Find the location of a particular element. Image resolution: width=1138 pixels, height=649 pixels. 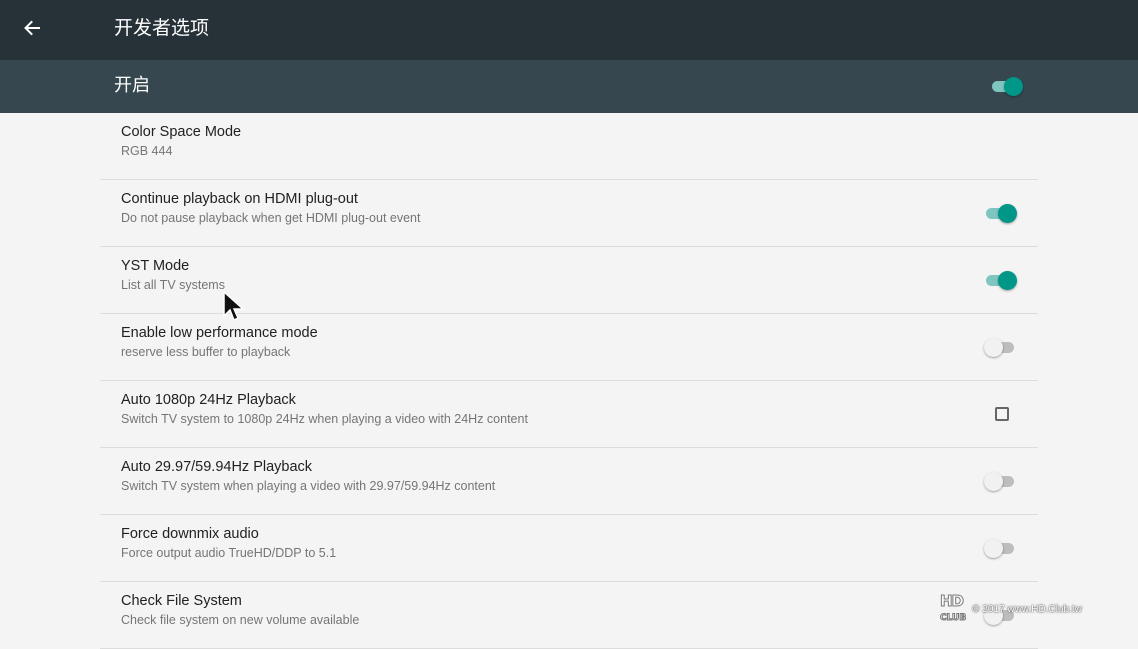

watermark-logo: HD CLUB is located at coordinates (953, 607).